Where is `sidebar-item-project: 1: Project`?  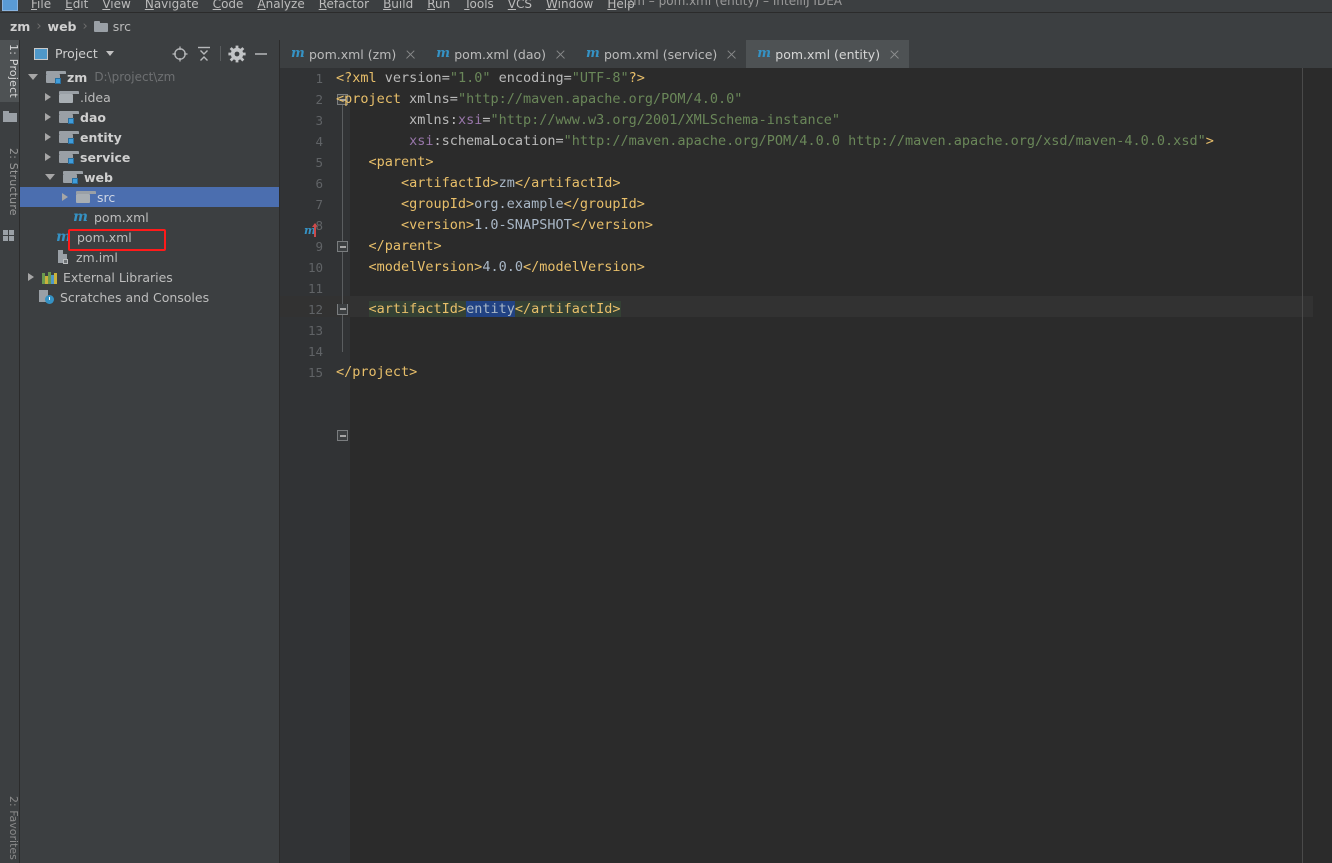 sidebar-item-project: 1: Project is located at coordinates (10, 71).